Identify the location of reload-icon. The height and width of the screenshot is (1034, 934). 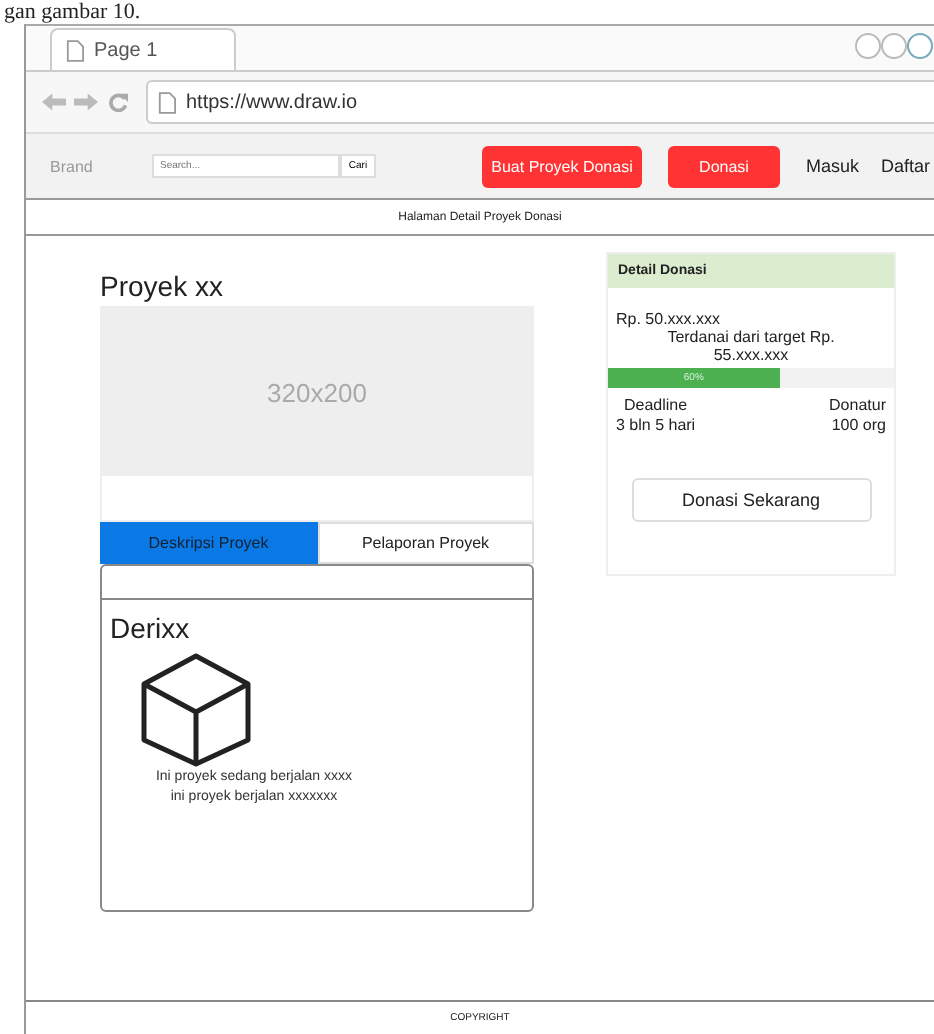
(118, 102).